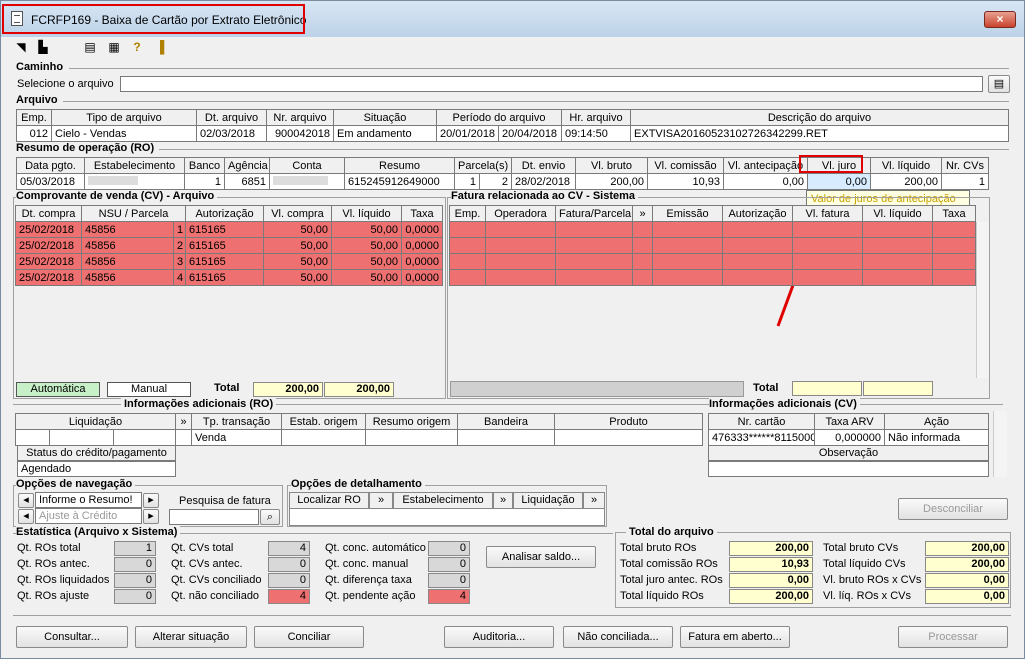 This screenshot has height=659, width=1025. What do you see at coordinates (191, 637) in the screenshot?
I see `alterar-situacao-button: Alterar situação` at bounding box center [191, 637].